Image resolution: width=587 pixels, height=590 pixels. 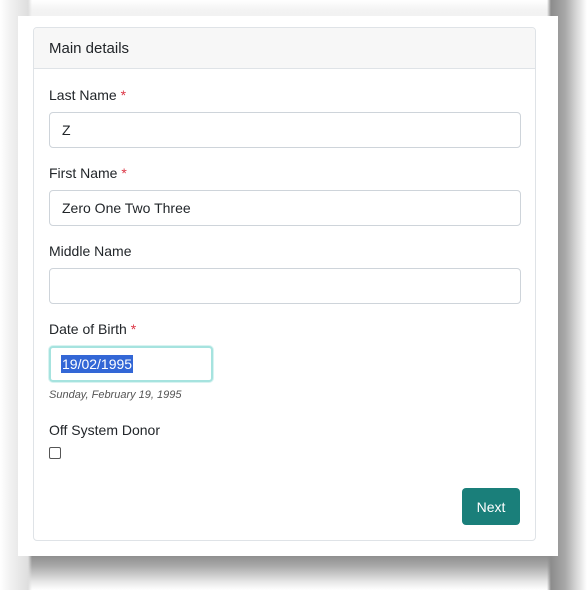 I want to click on middle-name-input, so click(x=285, y=286).